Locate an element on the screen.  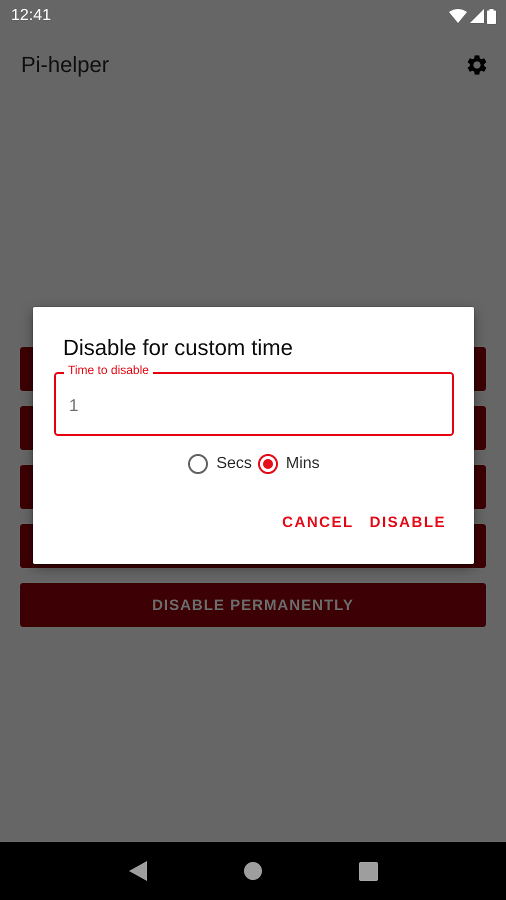
recents-icon is located at coordinates (368, 871).